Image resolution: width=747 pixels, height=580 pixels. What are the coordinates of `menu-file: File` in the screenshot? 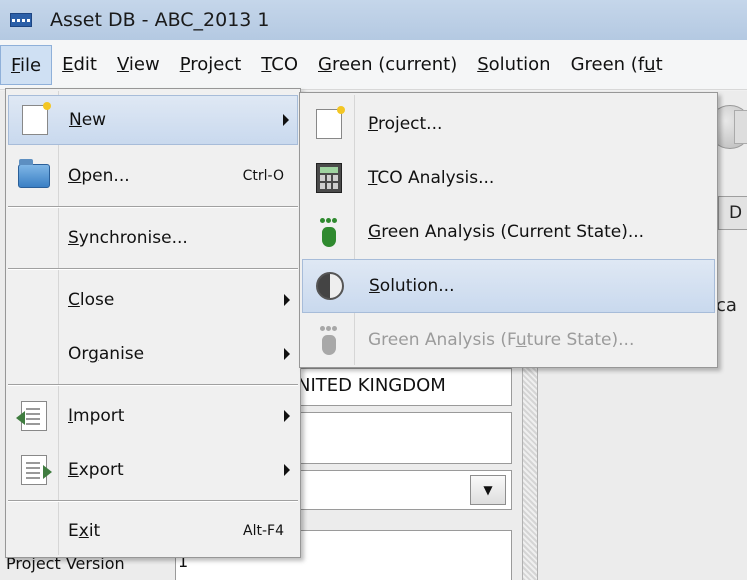 It's located at (26, 64).